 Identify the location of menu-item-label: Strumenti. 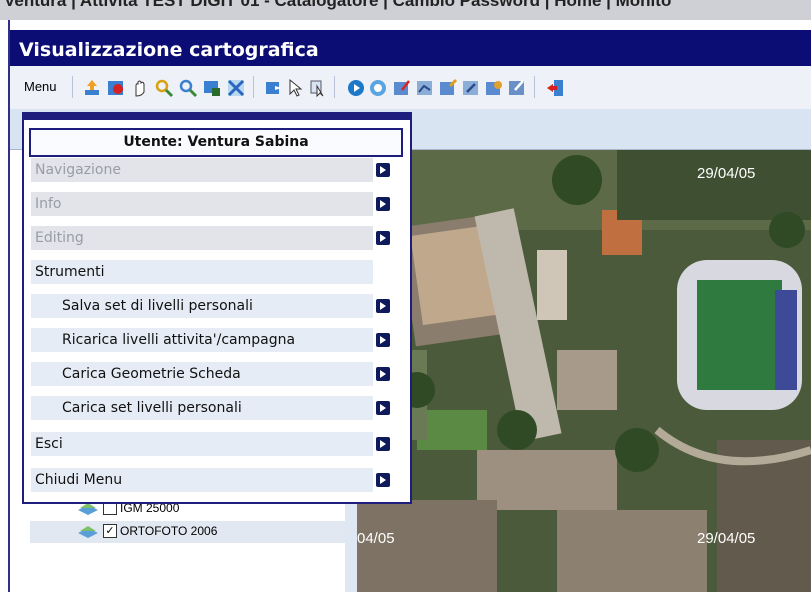
(70, 272).